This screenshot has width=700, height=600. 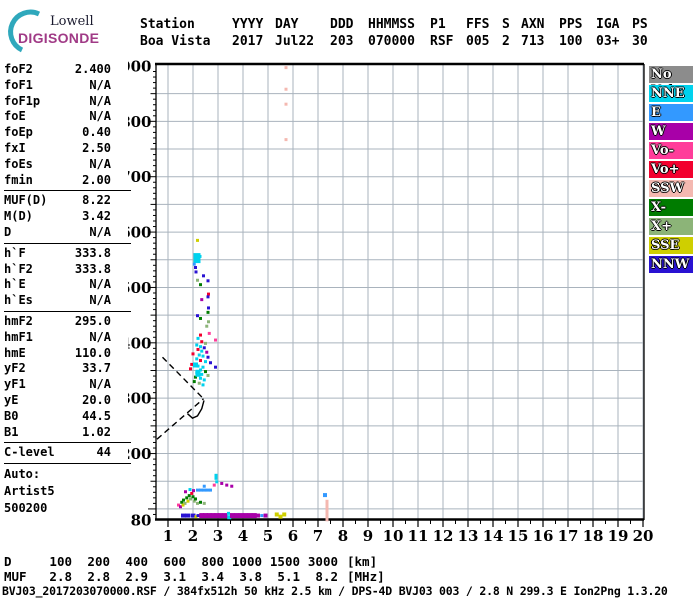 What do you see at coordinates (140, 233) in the screenshot?
I see `y-tick-label: 600` at bounding box center [140, 233].